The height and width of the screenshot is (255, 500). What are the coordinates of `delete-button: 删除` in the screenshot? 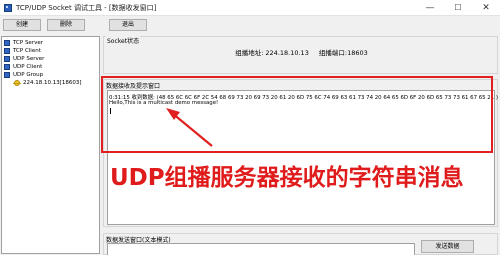 It's located at (66, 25).